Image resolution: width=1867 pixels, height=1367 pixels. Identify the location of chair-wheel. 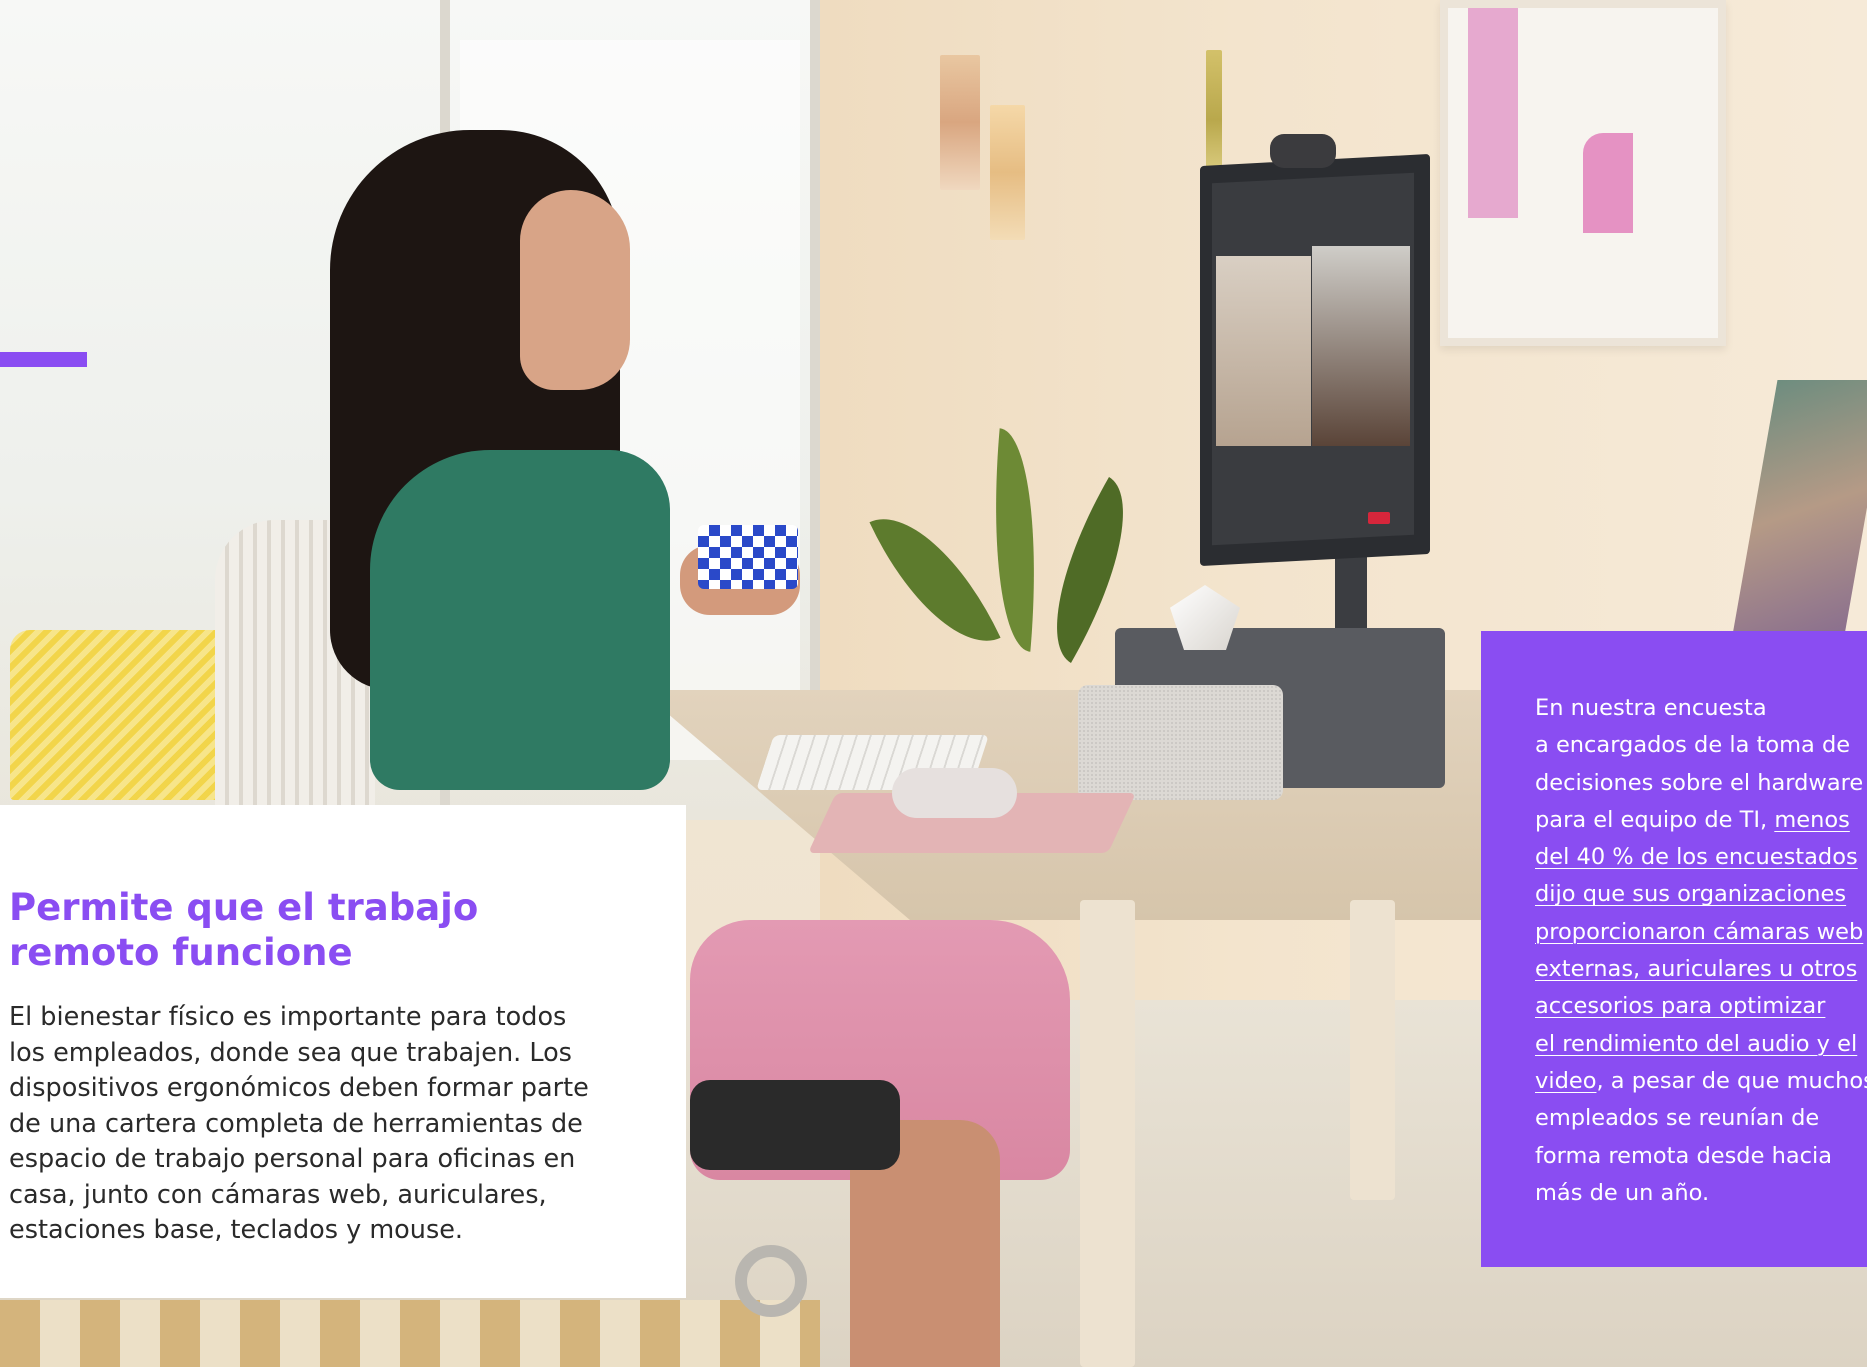
(771, 1281).